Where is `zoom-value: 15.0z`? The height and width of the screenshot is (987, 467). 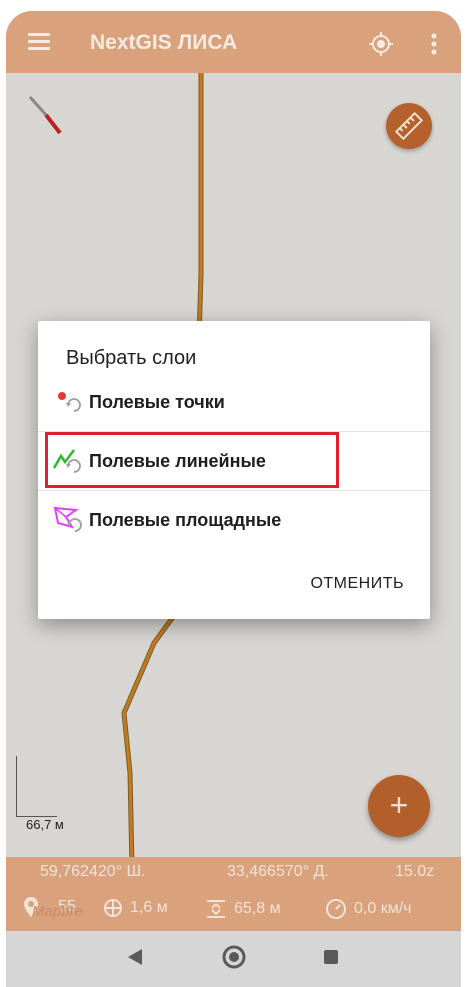
zoom-value: 15.0z is located at coordinates (415, 871).